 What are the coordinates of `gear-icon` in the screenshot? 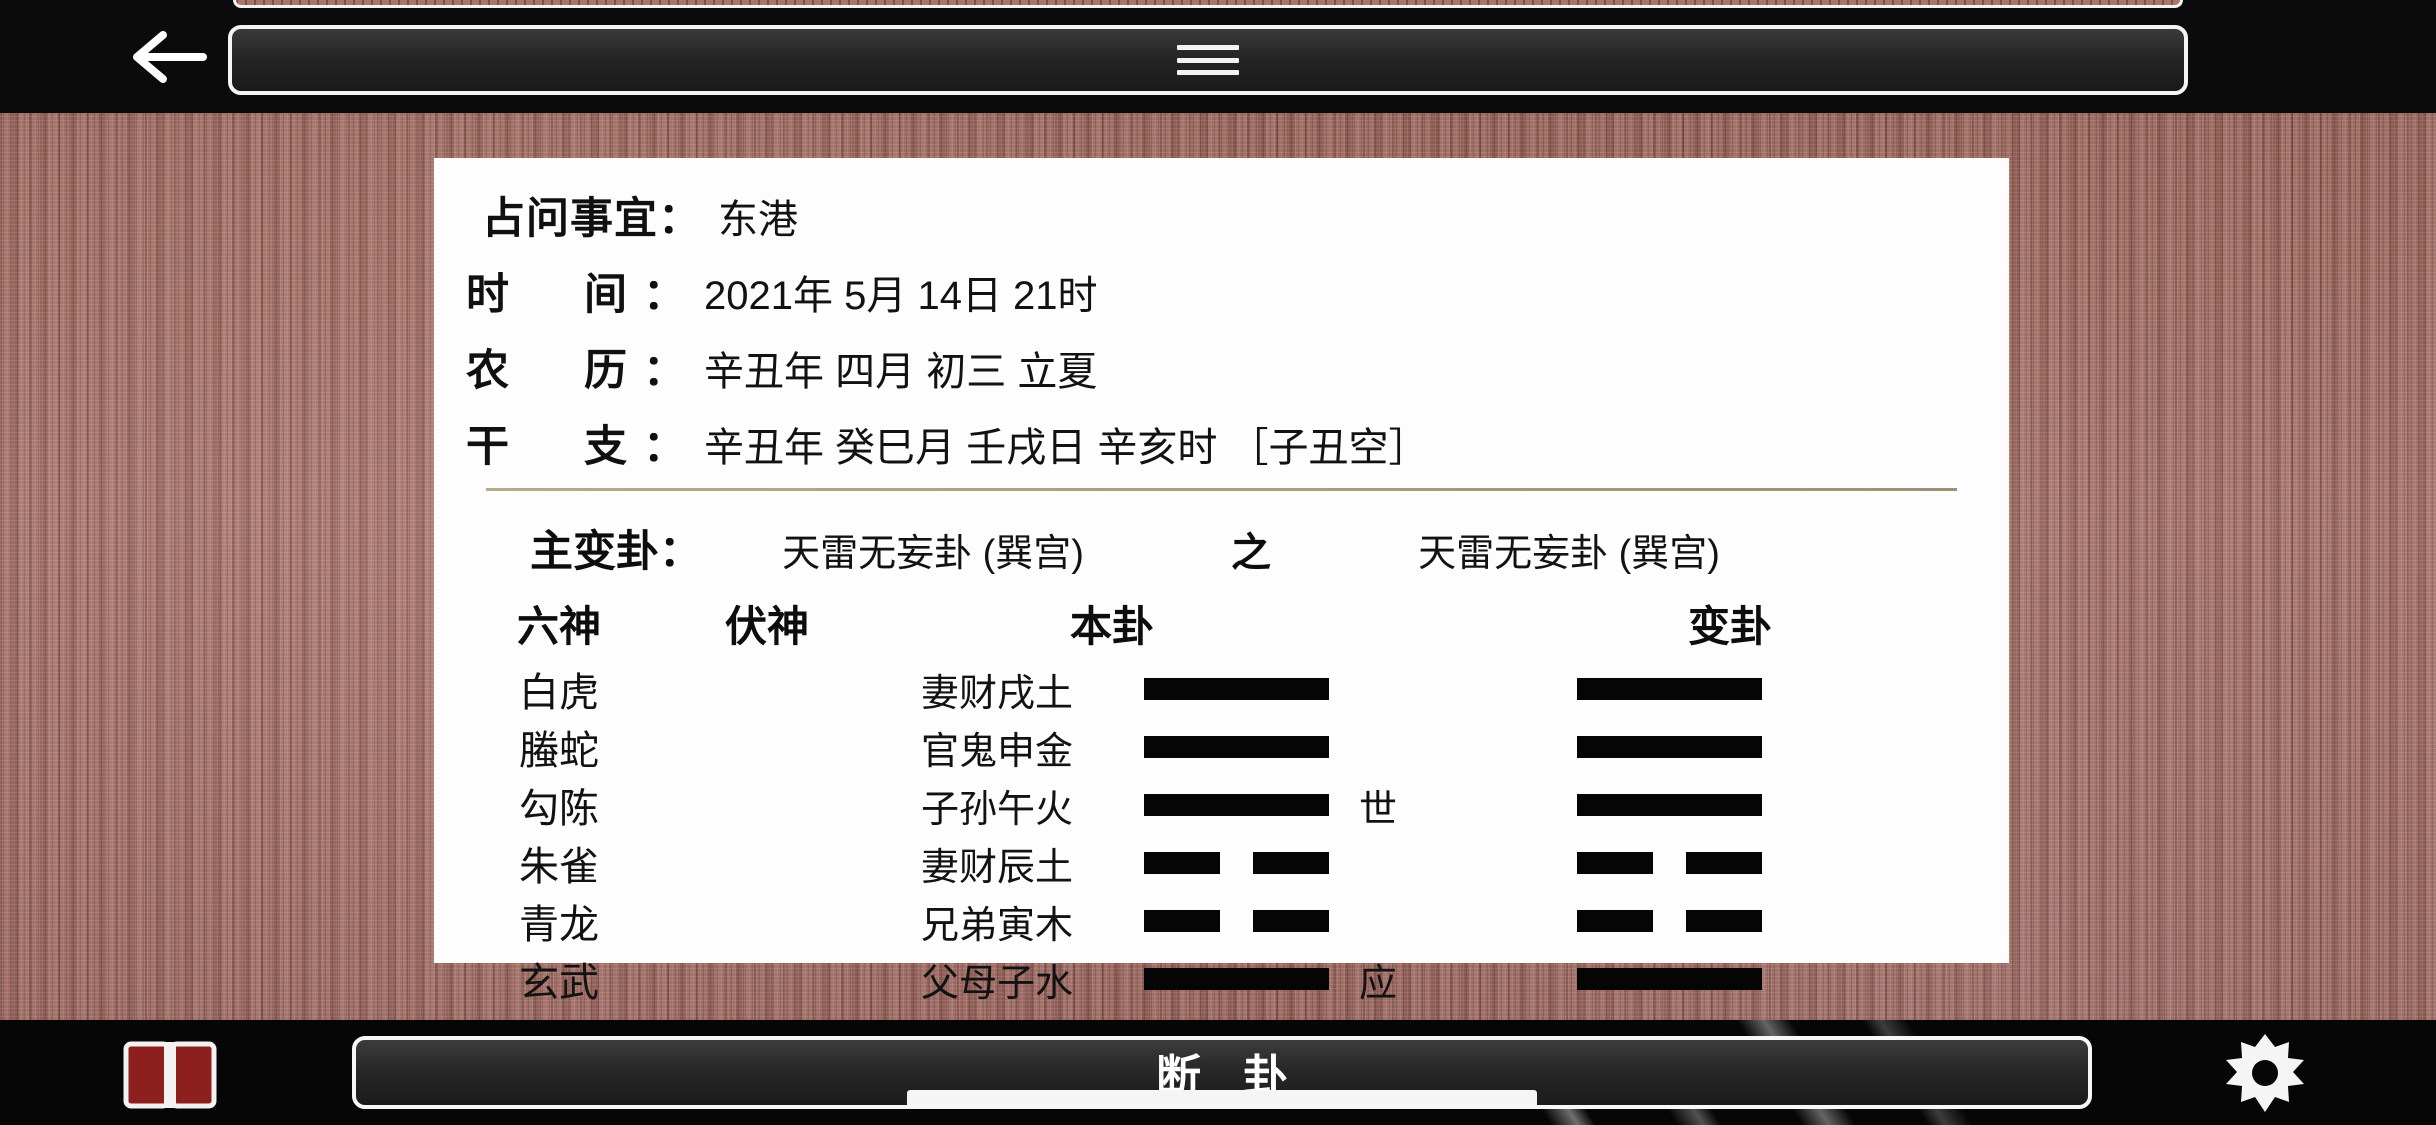 It's located at (2265, 1077).